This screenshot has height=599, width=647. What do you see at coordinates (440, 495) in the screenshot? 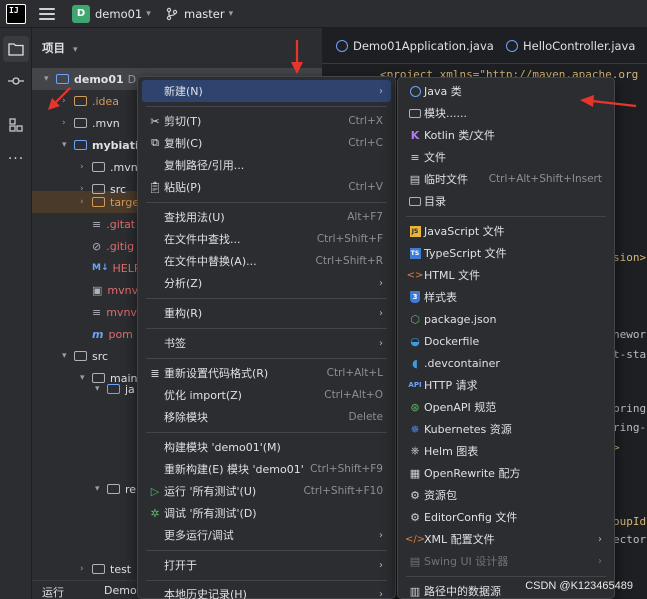
I see `menu-item-label: 资源包` at bounding box center [440, 495].